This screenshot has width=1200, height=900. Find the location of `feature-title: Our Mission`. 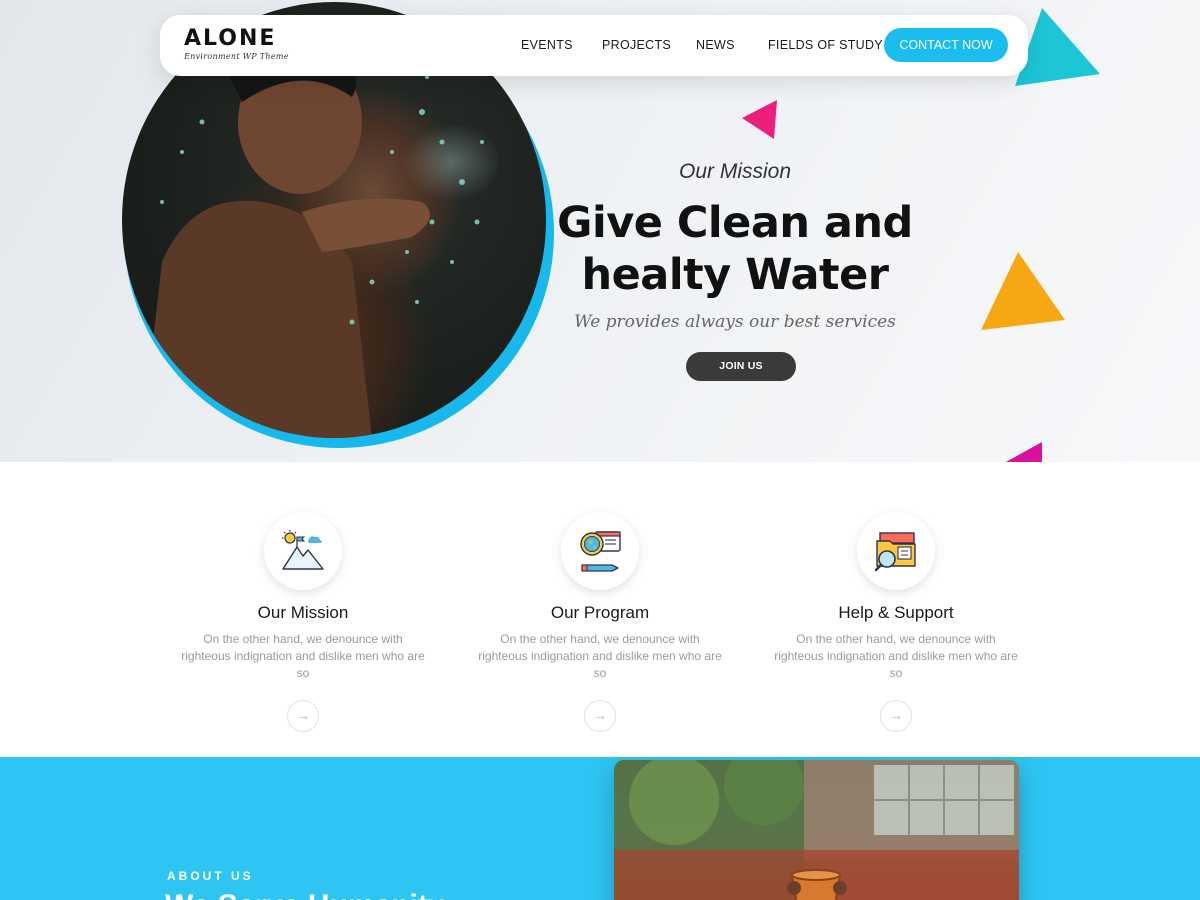

feature-title: Our Mission is located at coordinates (303, 612).